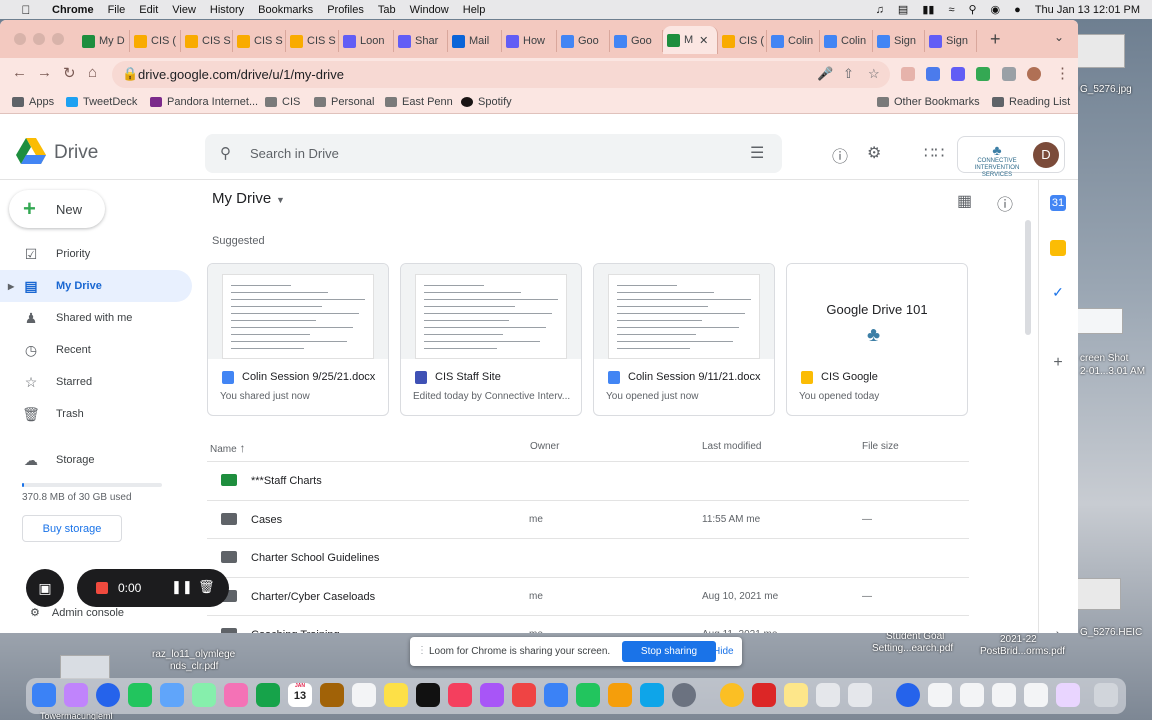  What do you see at coordinates (85, 667) in the screenshot?
I see `desktop-file-thumbnail-left` at bounding box center [85, 667].